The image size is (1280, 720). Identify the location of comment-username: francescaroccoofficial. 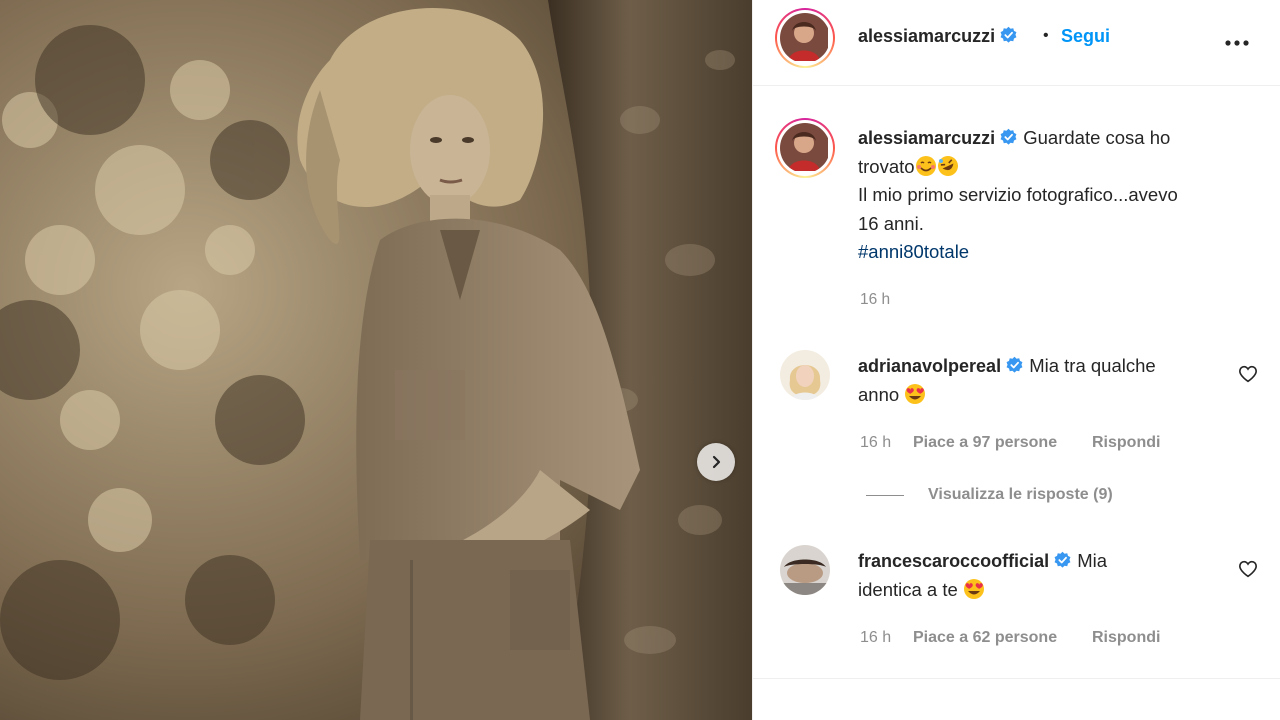
(953, 561).